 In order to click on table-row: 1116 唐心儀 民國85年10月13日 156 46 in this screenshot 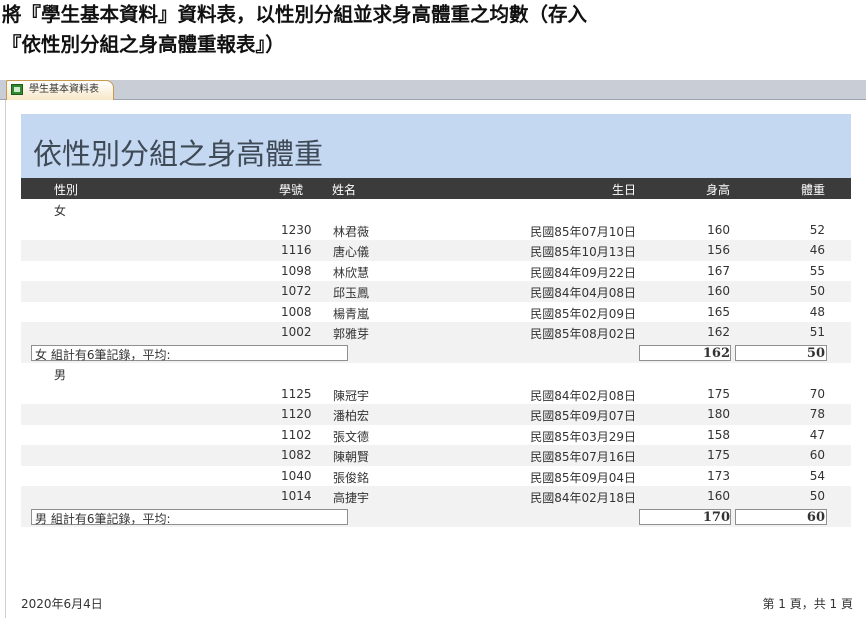, I will do `click(436, 250)`.